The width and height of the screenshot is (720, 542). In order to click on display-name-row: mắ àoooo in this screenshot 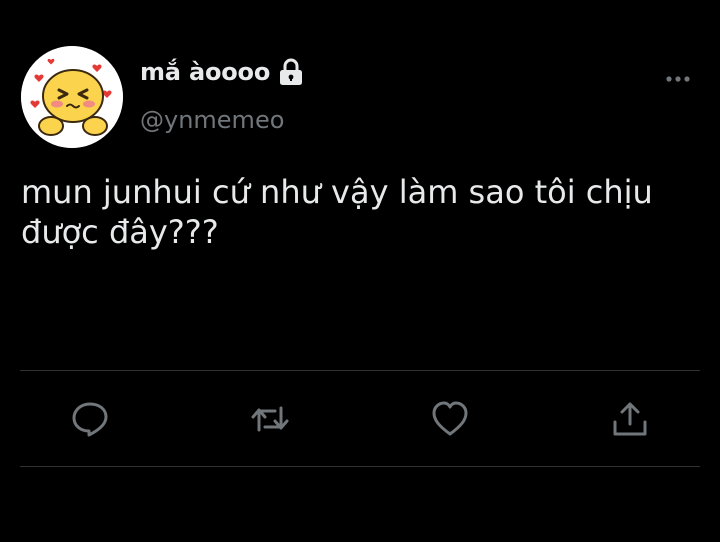, I will do `click(222, 72)`.